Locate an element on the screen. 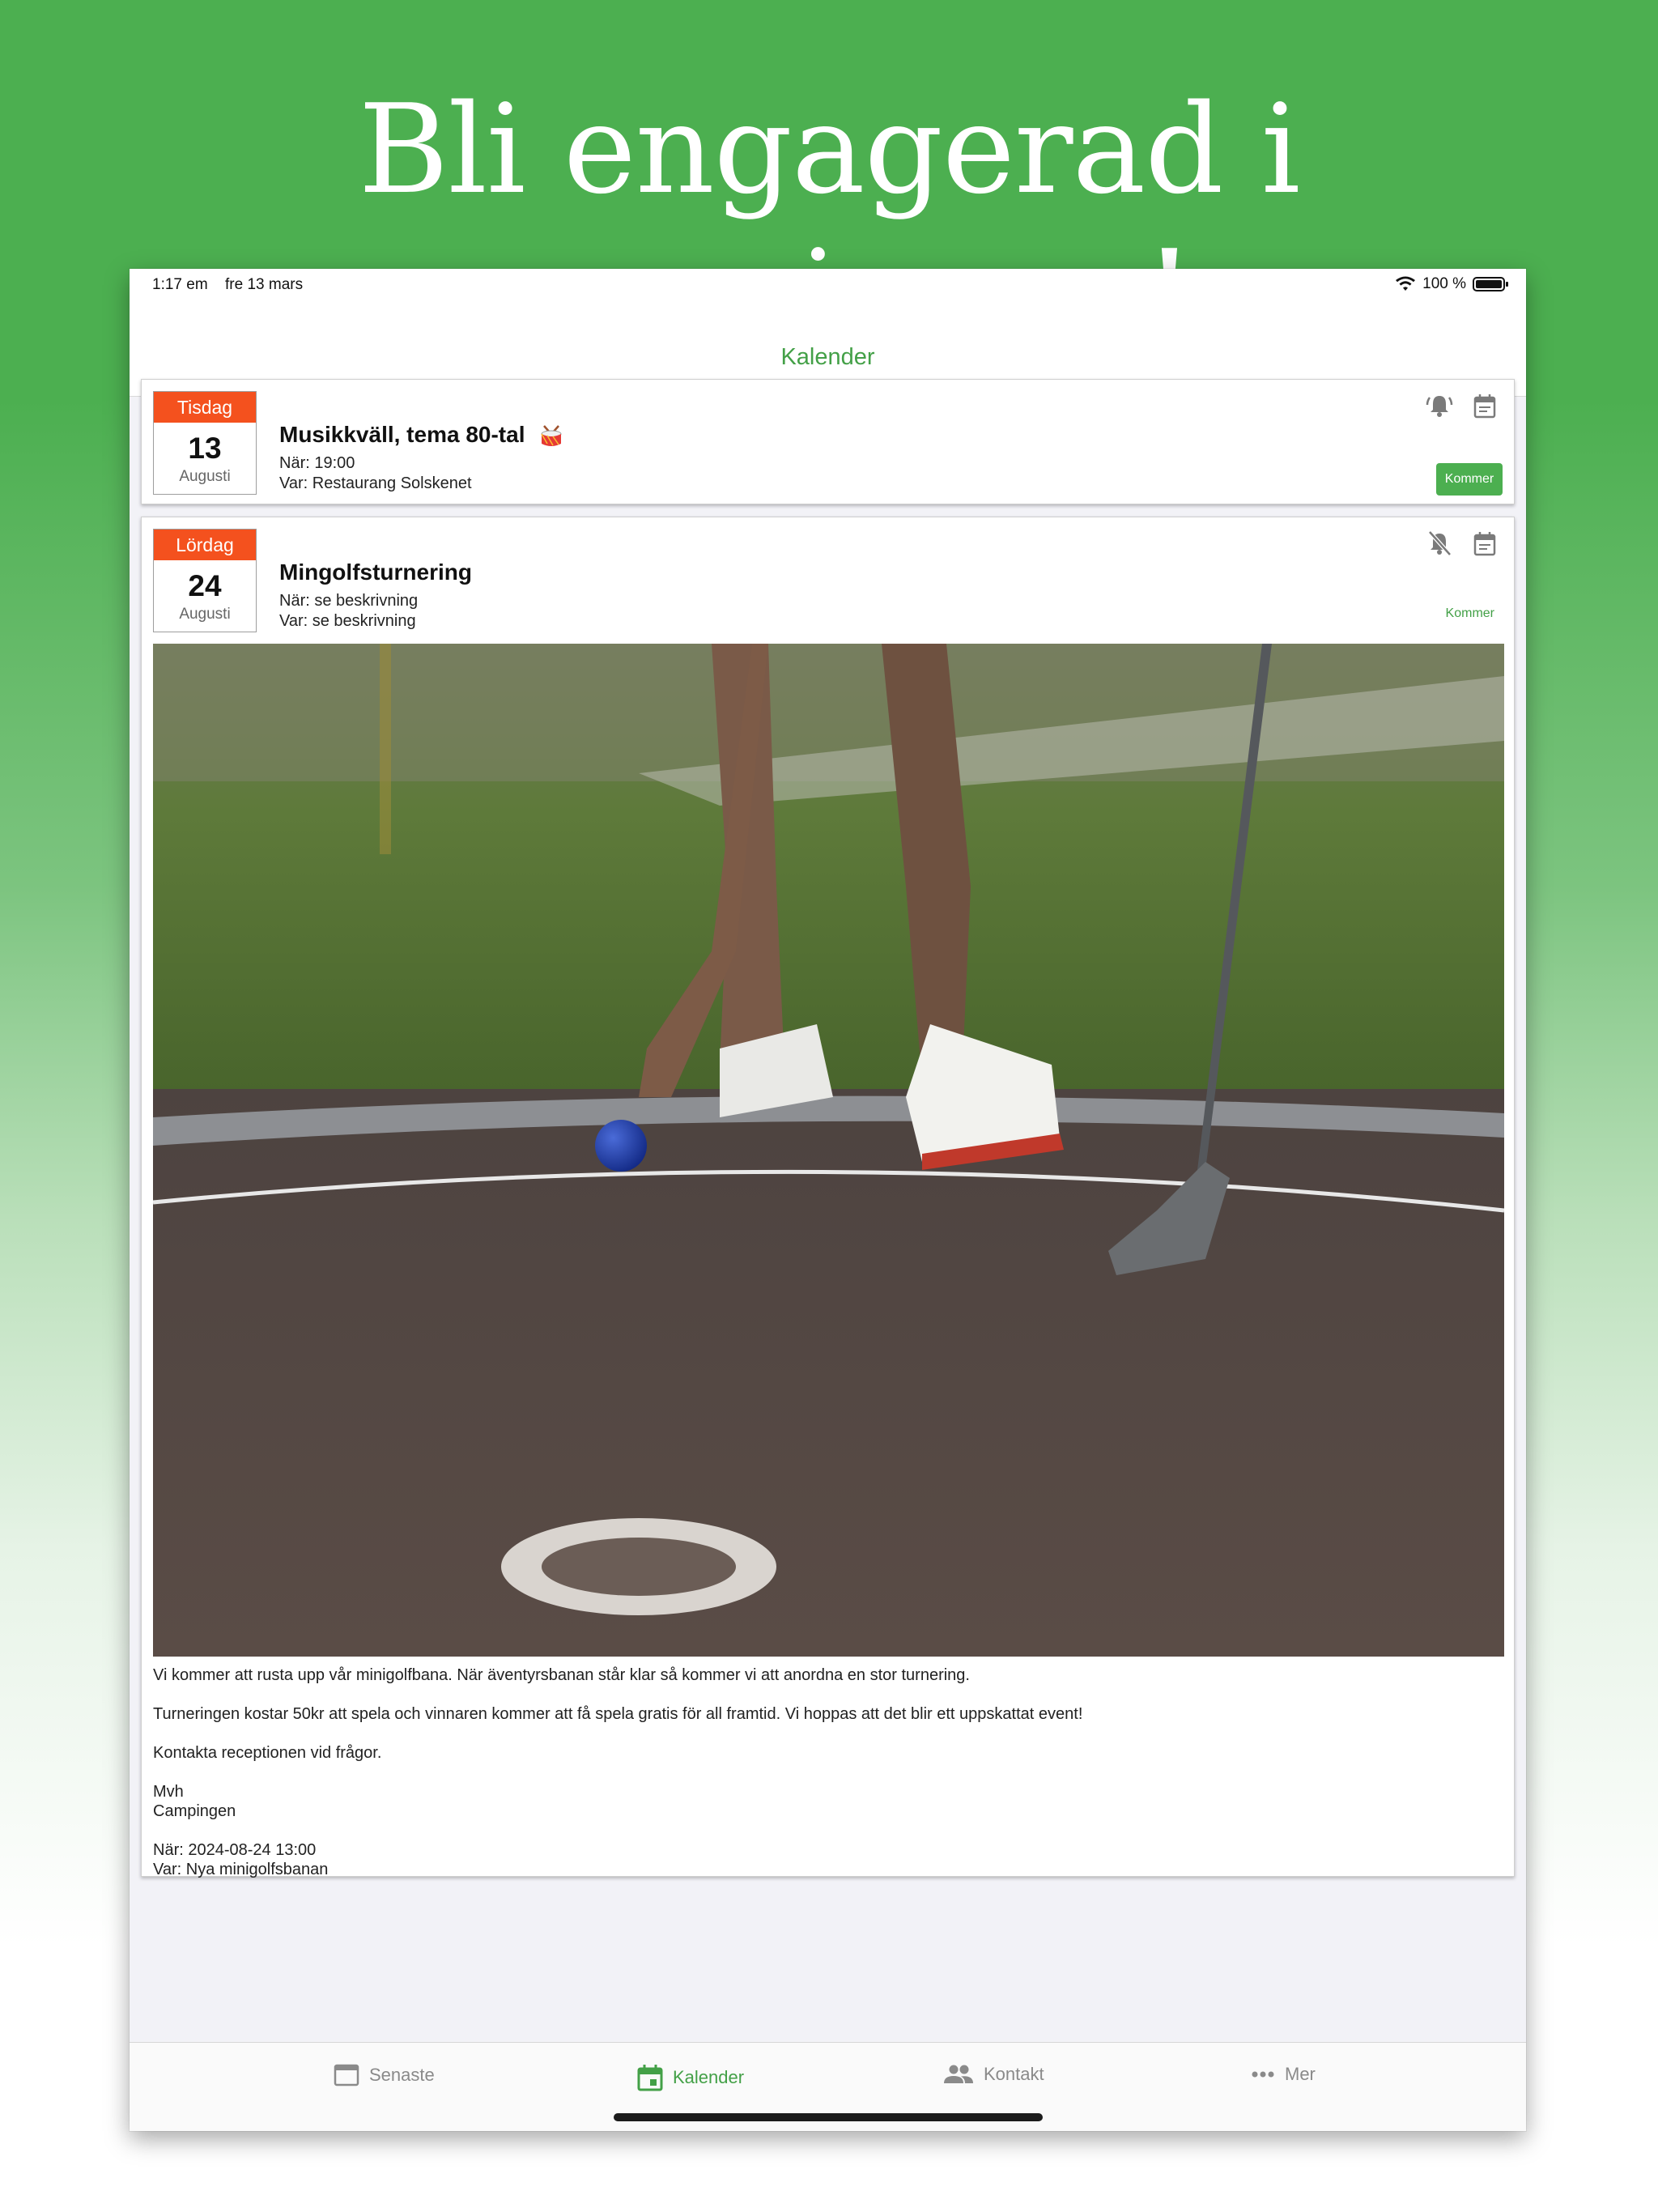  event-where: Var: se beskrivning is located at coordinates (347, 621).